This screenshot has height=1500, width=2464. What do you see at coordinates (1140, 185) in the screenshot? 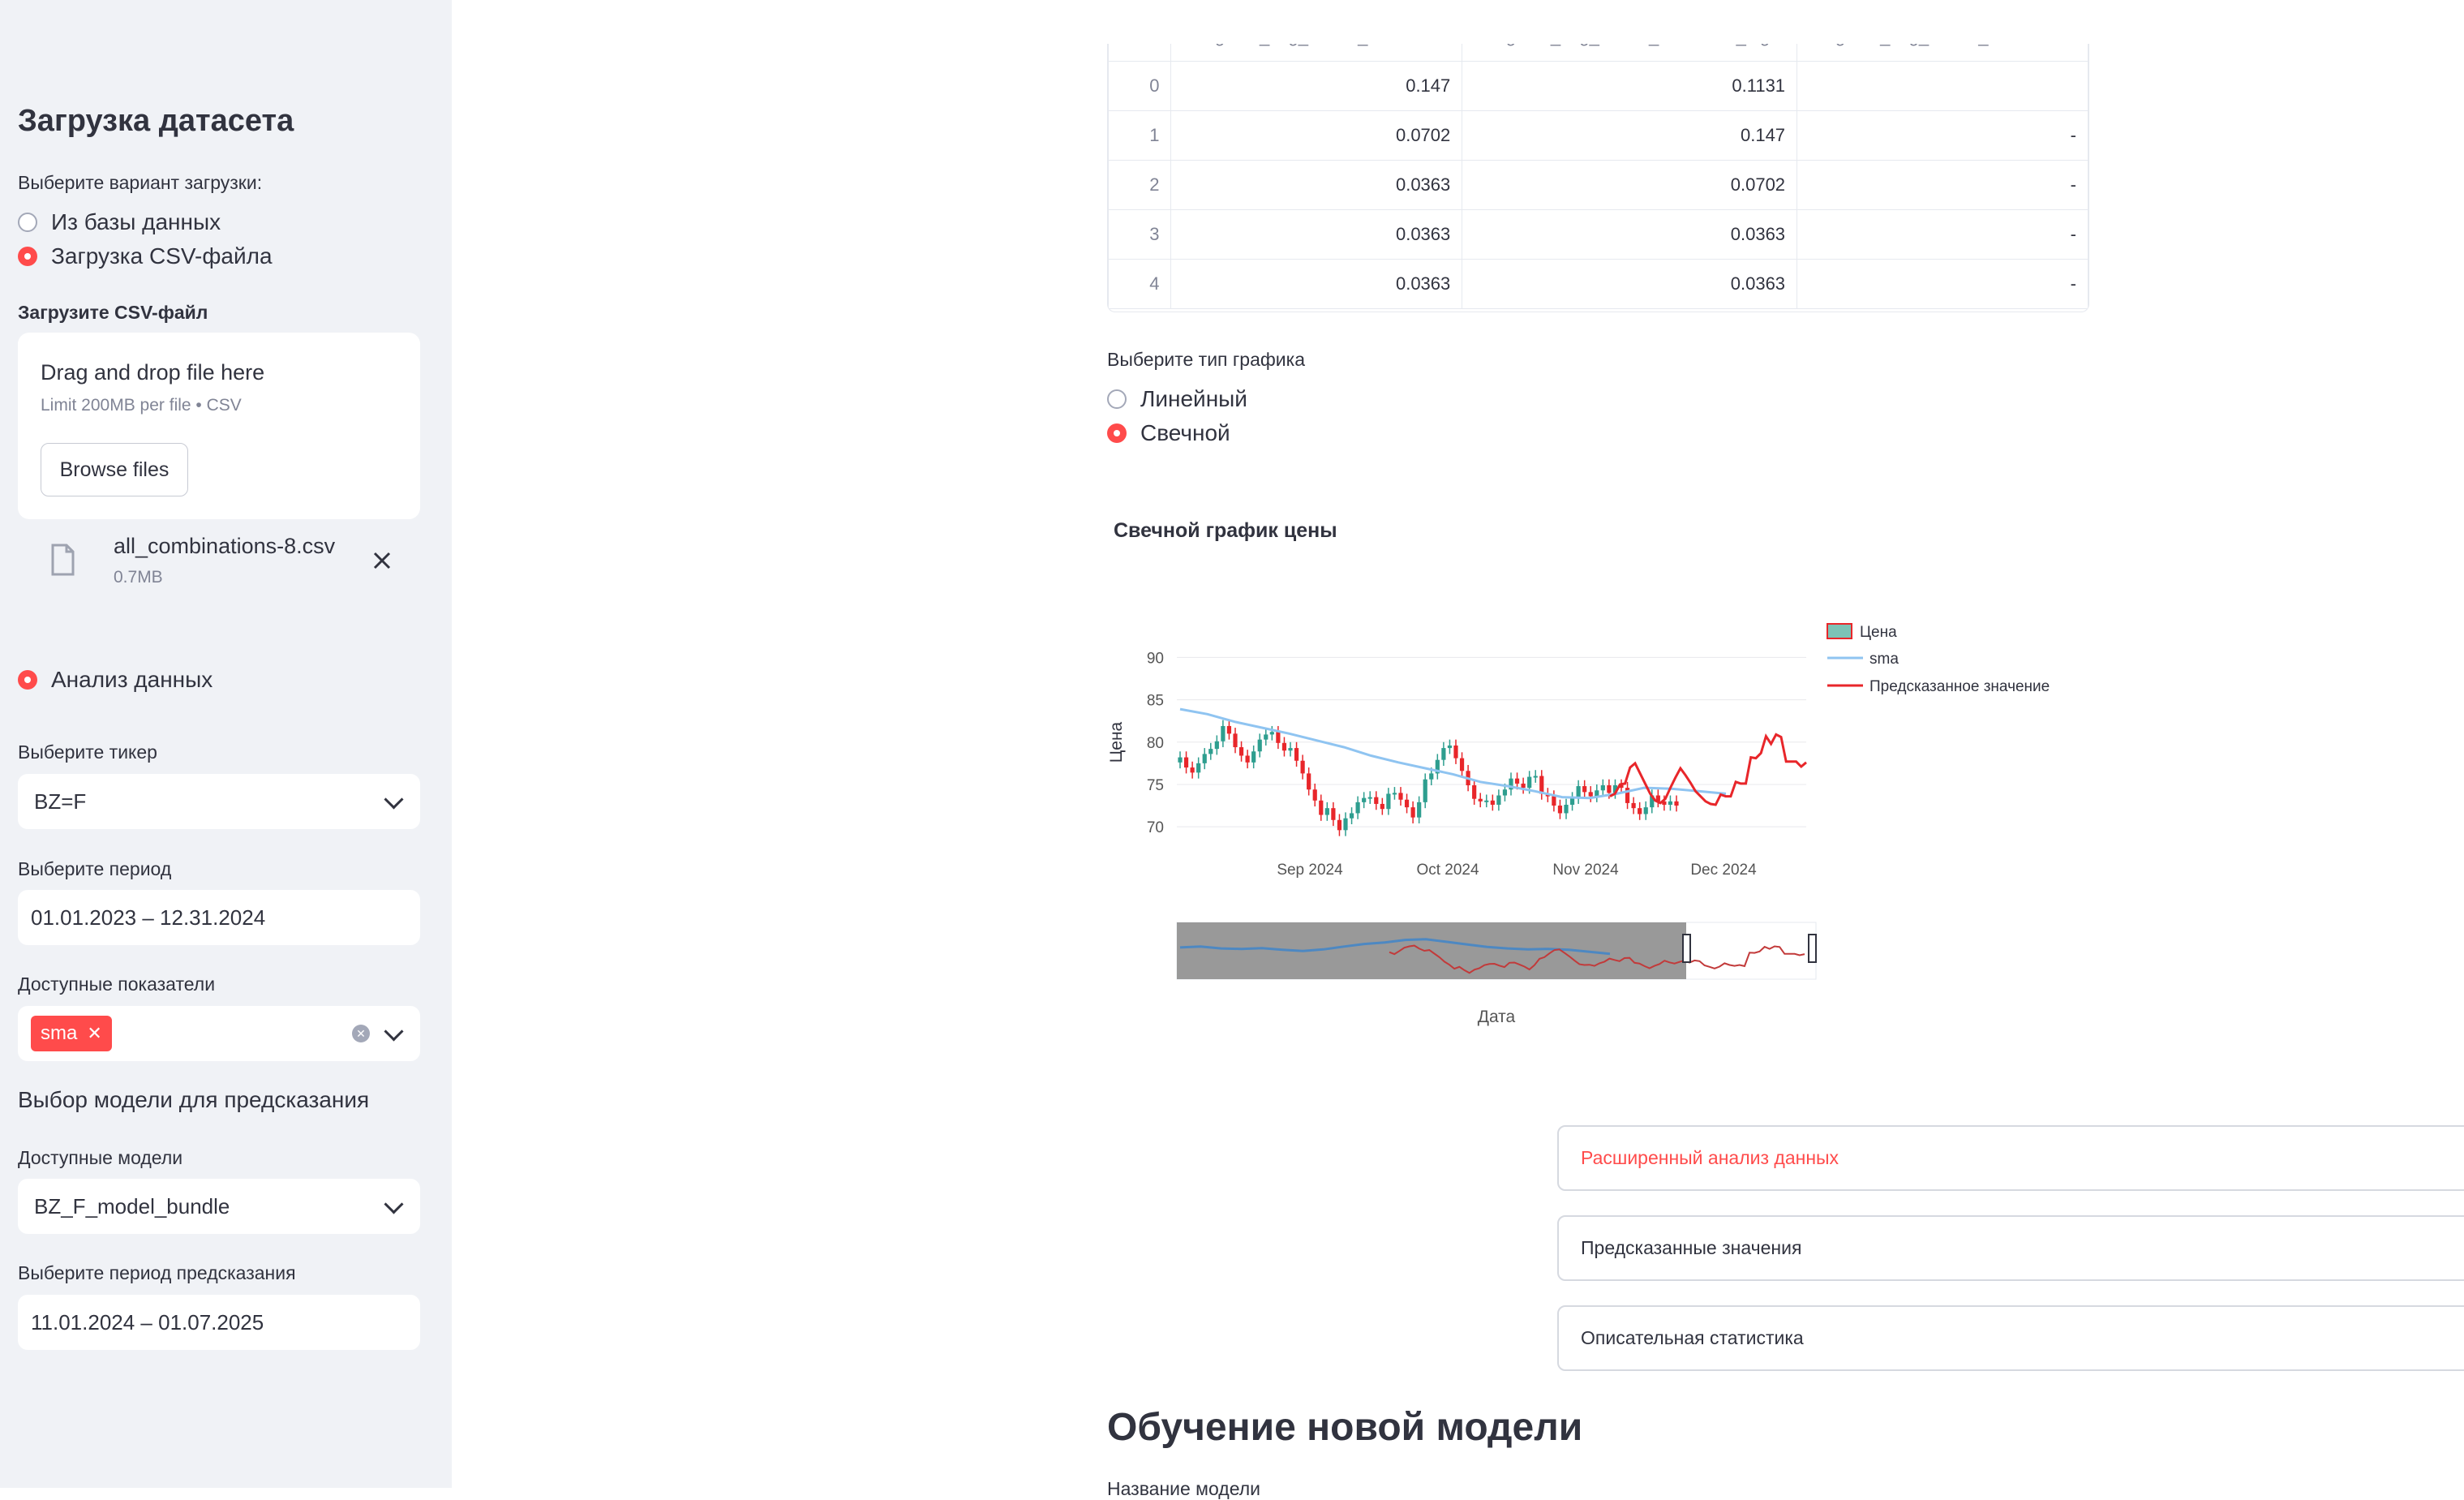
I see `row-index: 2` at bounding box center [1140, 185].